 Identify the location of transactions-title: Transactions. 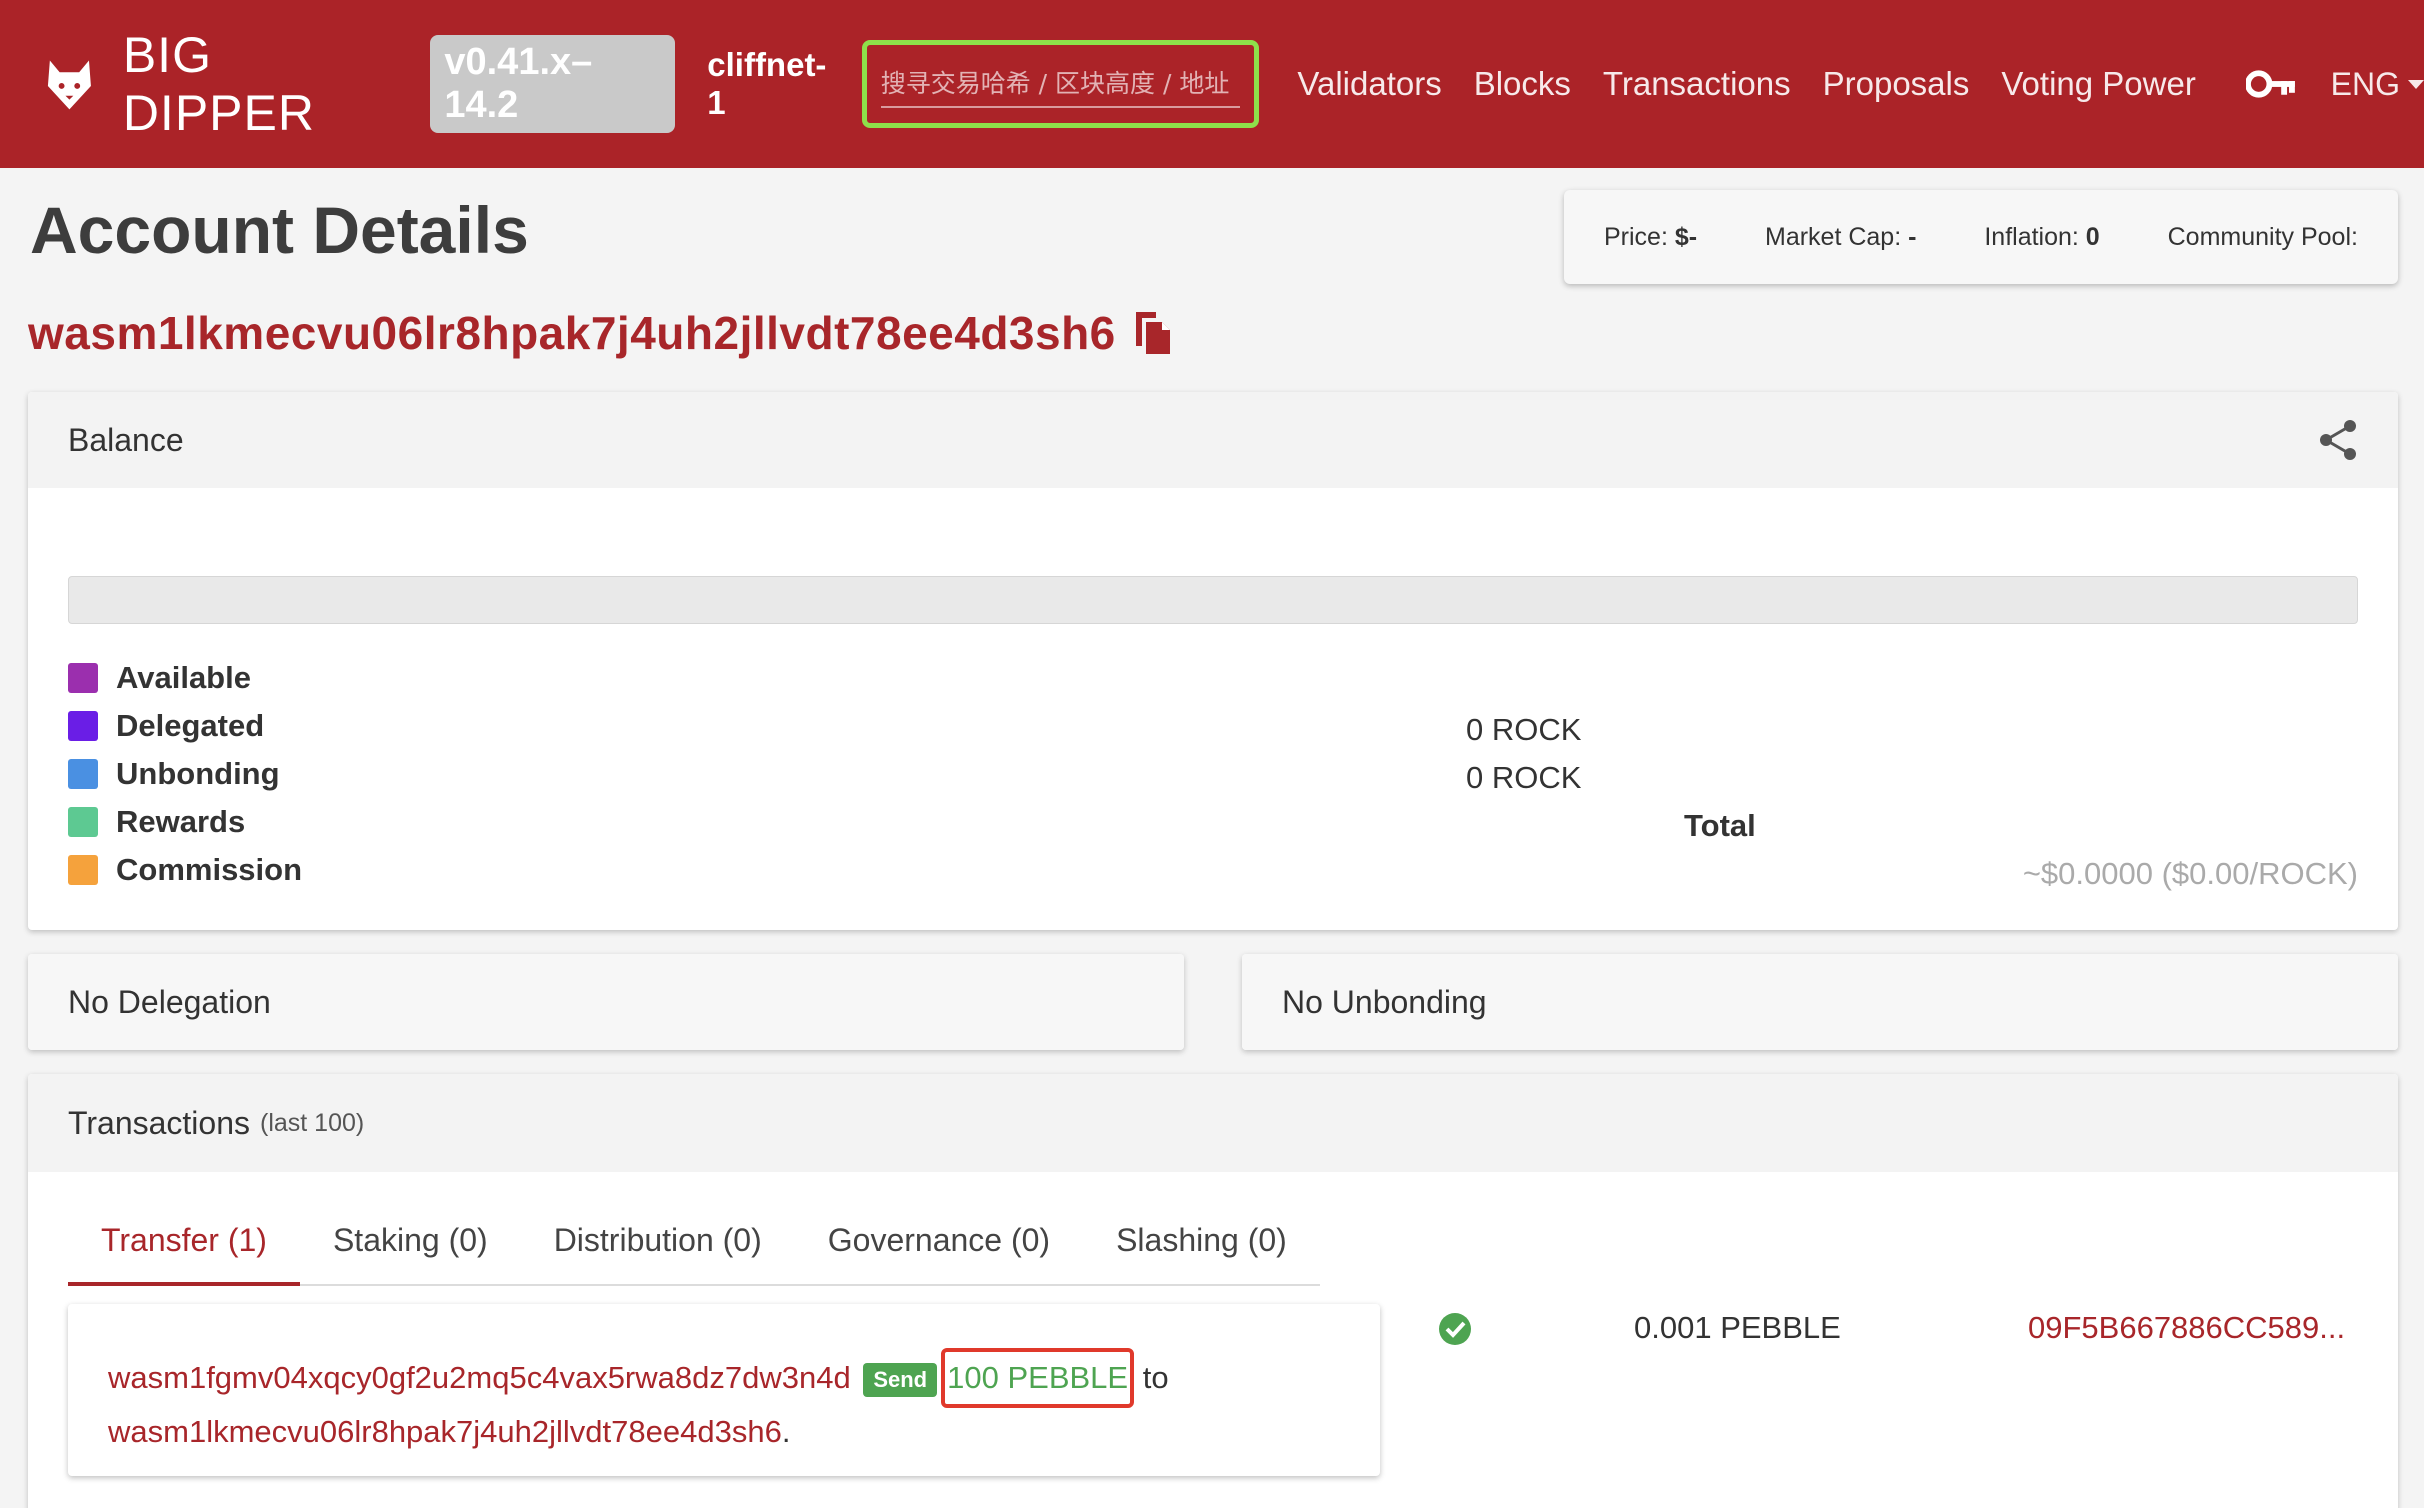
(159, 1122).